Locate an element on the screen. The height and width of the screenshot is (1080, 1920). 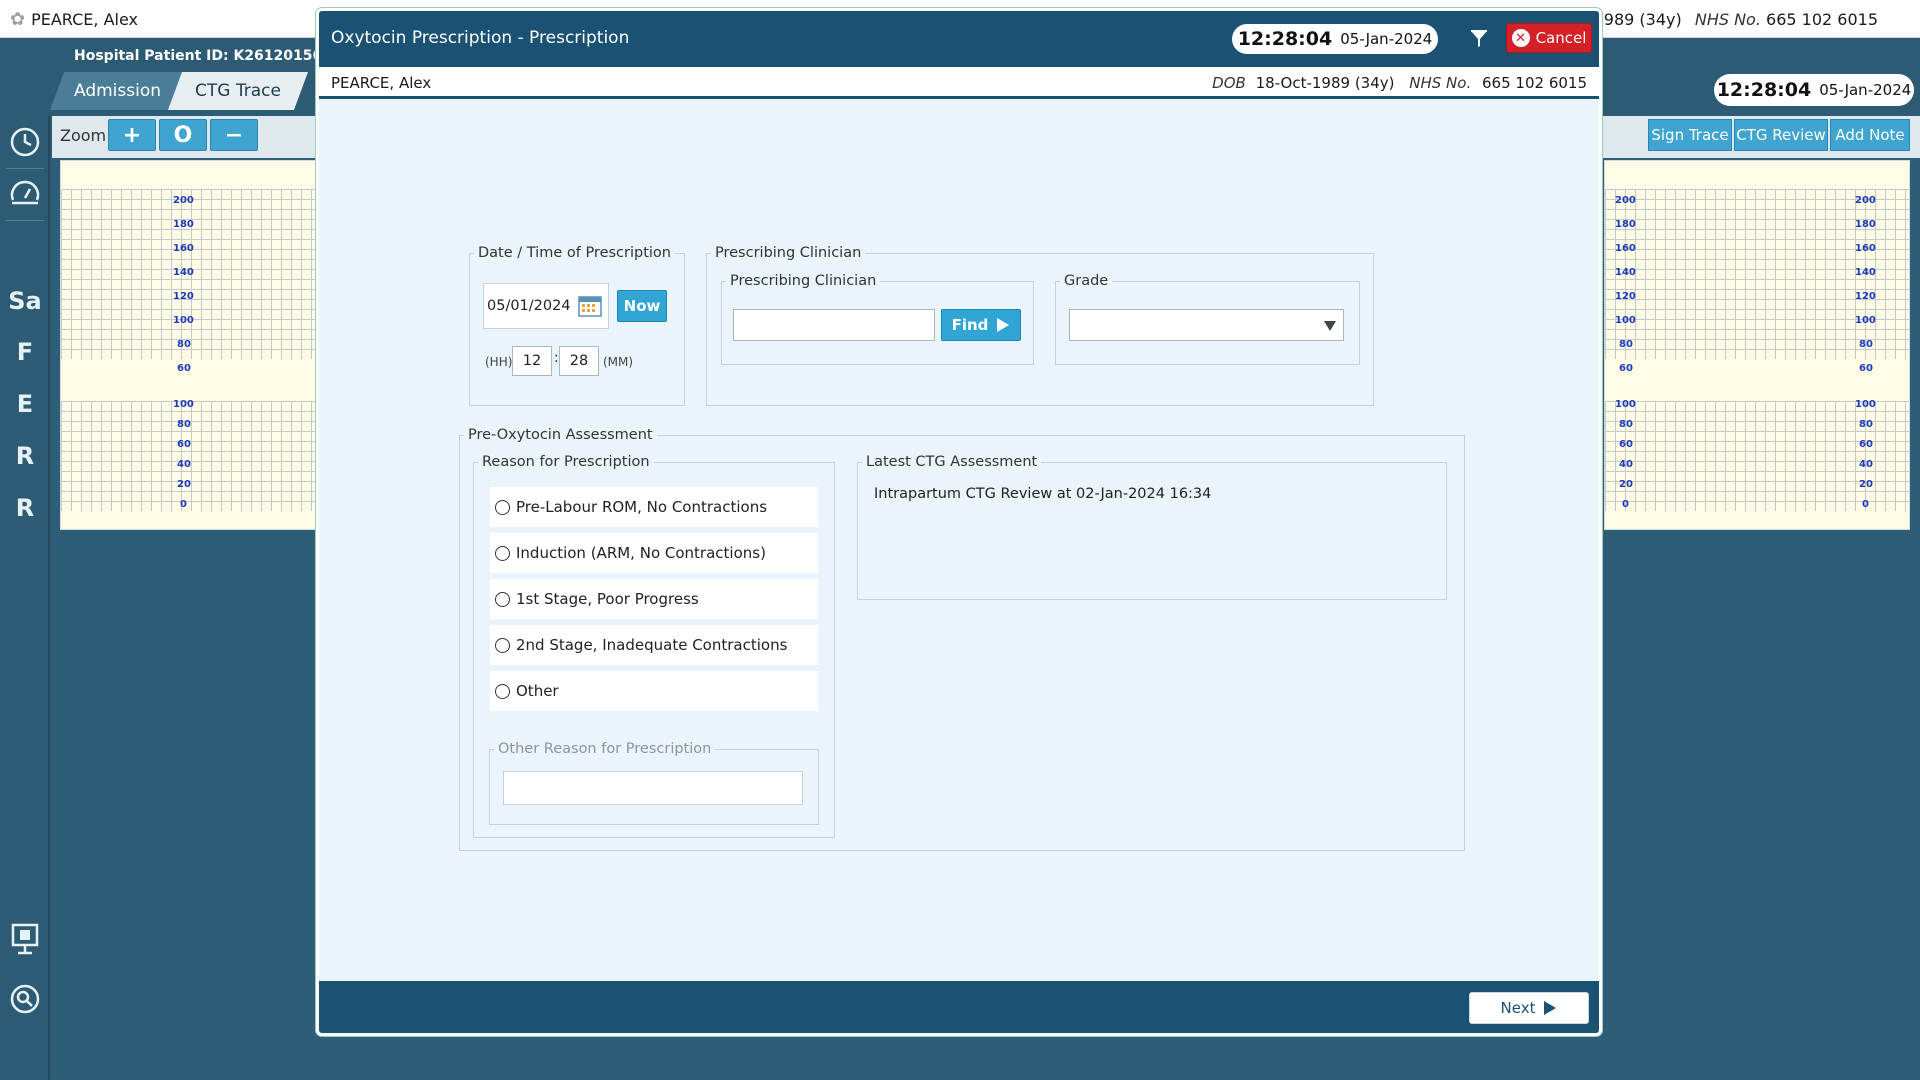
zoom-out-button: − is located at coordinates (234, 135).